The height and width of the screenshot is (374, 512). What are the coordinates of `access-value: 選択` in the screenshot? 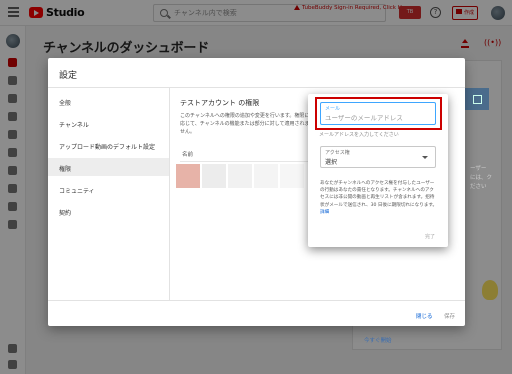 It's located at (331, 162).